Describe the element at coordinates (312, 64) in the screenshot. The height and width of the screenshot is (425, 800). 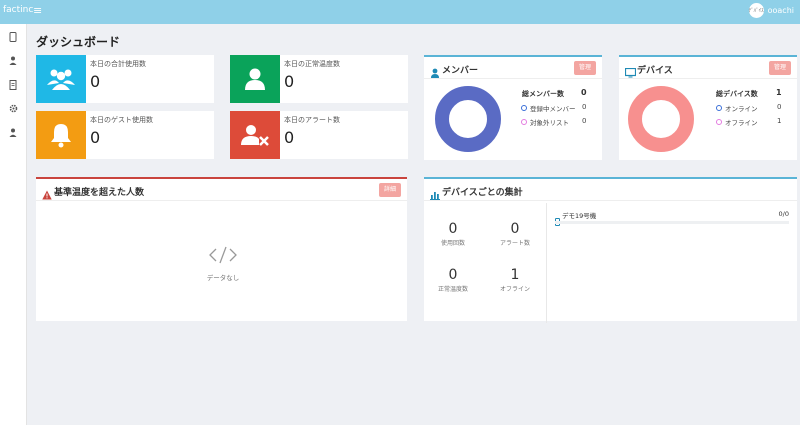
I see `stat-label: 本日の正常温度数` at that location.